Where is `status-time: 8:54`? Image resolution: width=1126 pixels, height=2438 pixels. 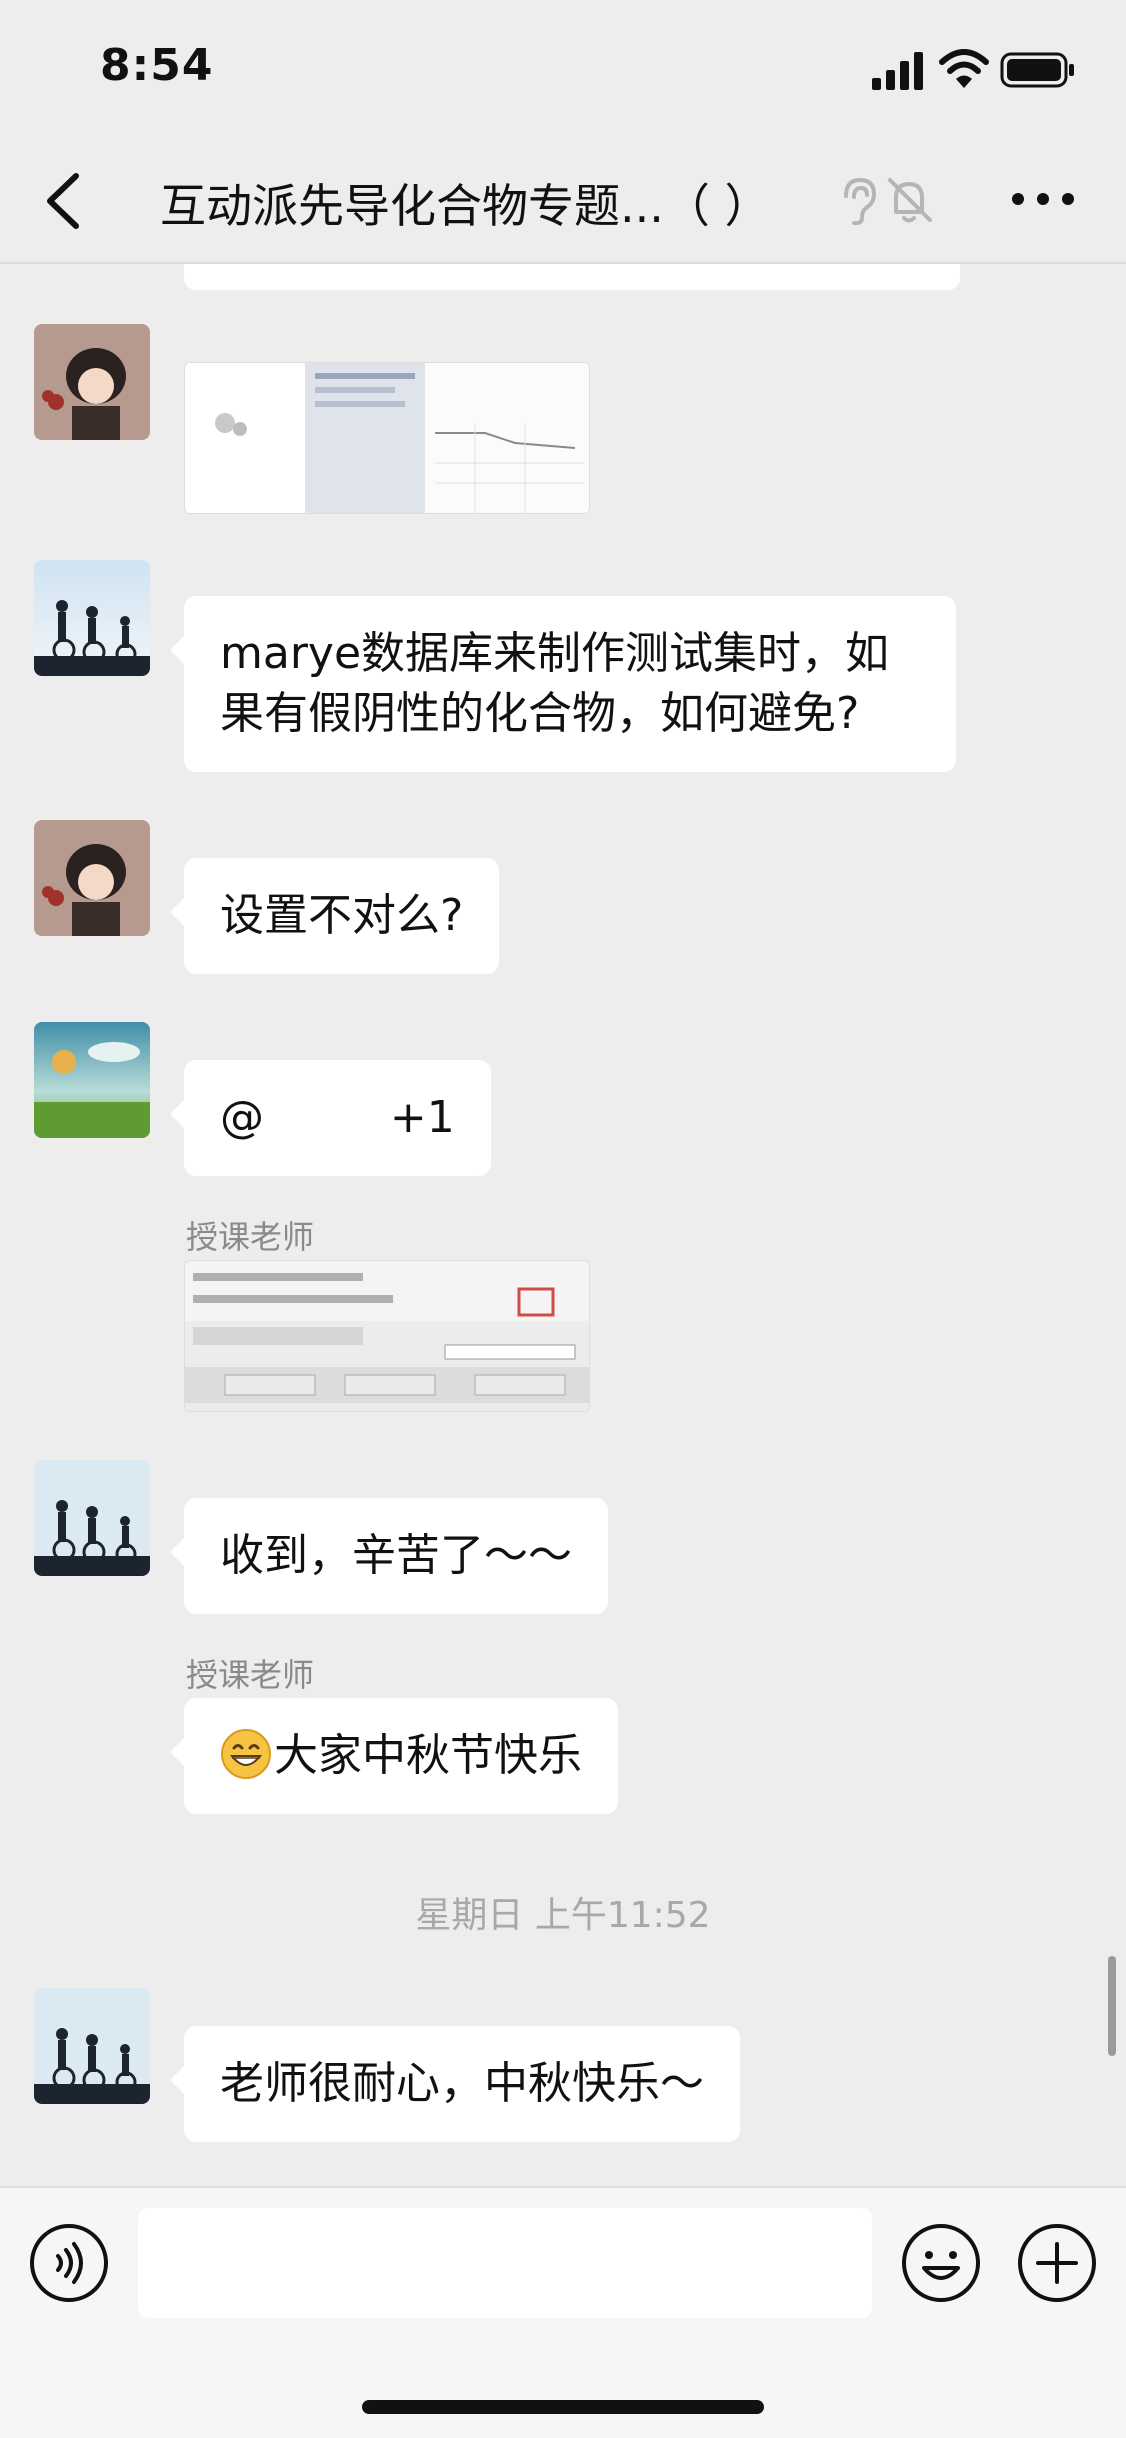
status-time: 8:54 is located at coordinates (157, 65).